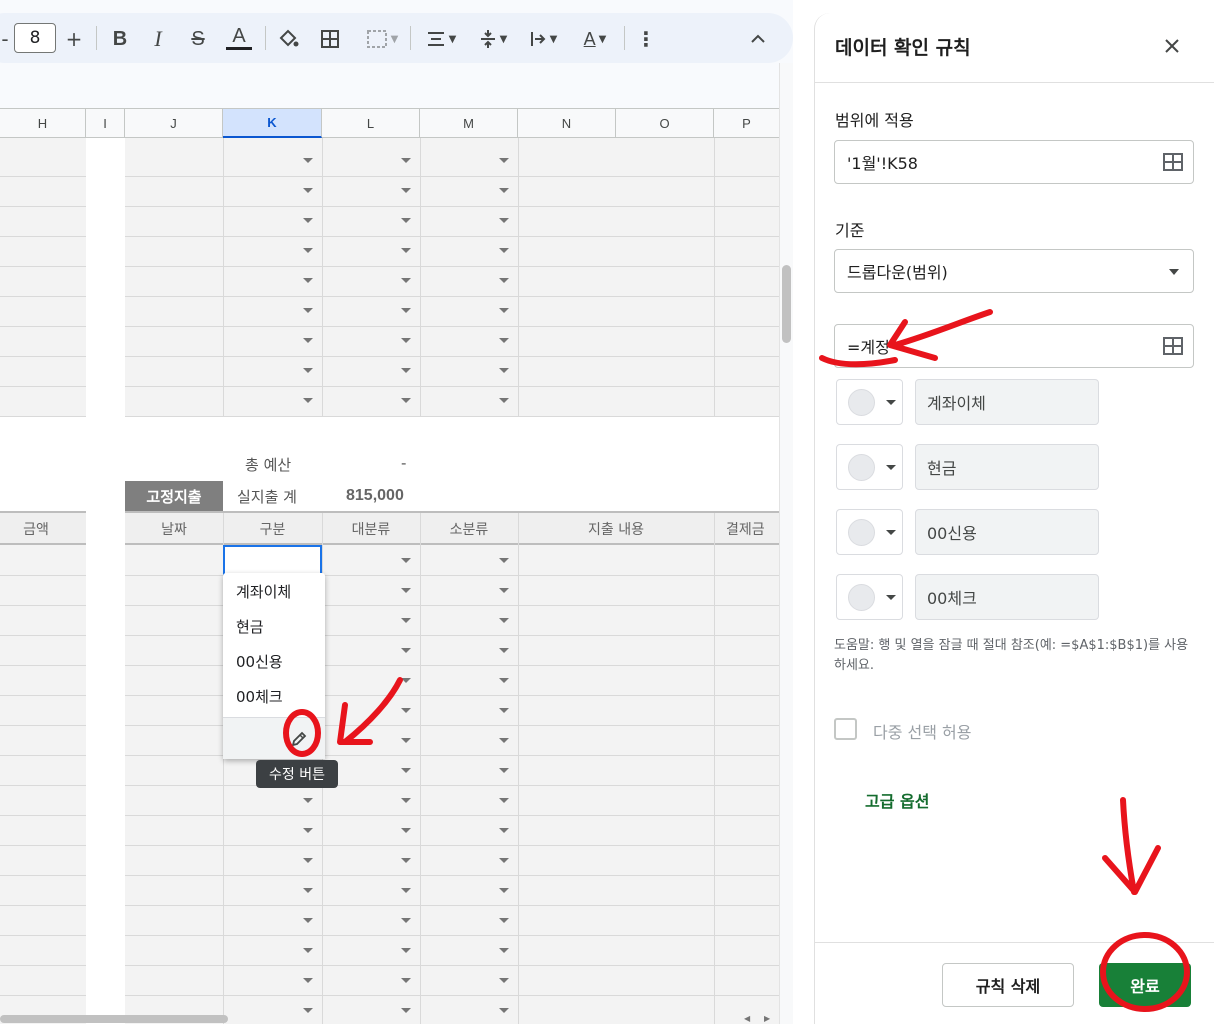  I want to click on horizontal-align-icon: ▼, so click(441, 39).